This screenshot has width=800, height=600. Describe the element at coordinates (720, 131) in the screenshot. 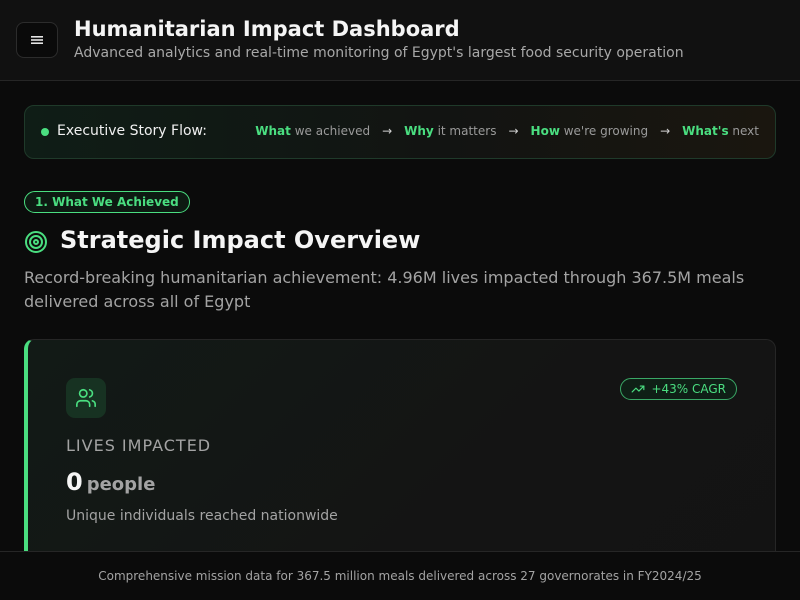

I see `story-step-next: What's next` at that location.